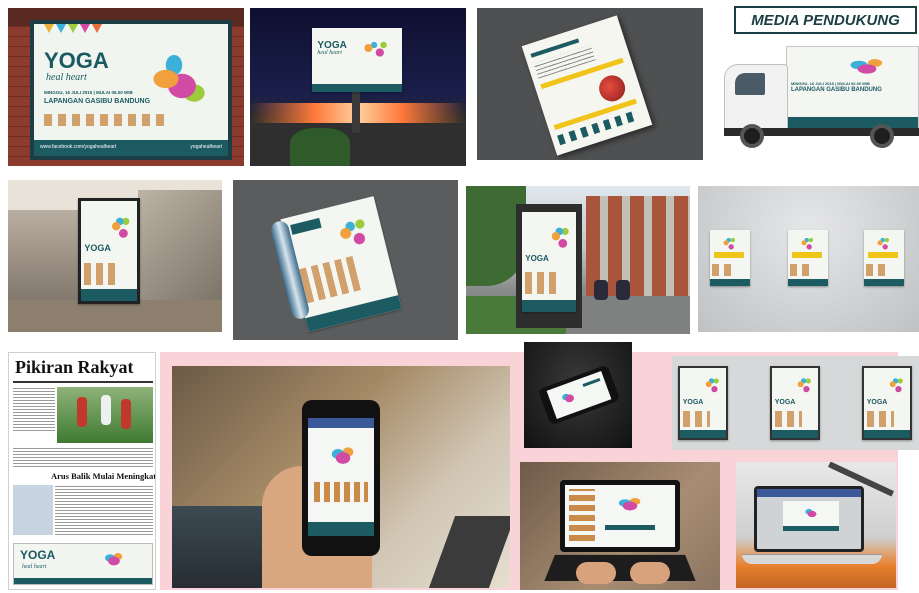 This screenshot has width=919, height=593. What do you see at coordinates (105, 415) in the screenshot?
I see `newspaper-photo` at bounding box center [105, 415].